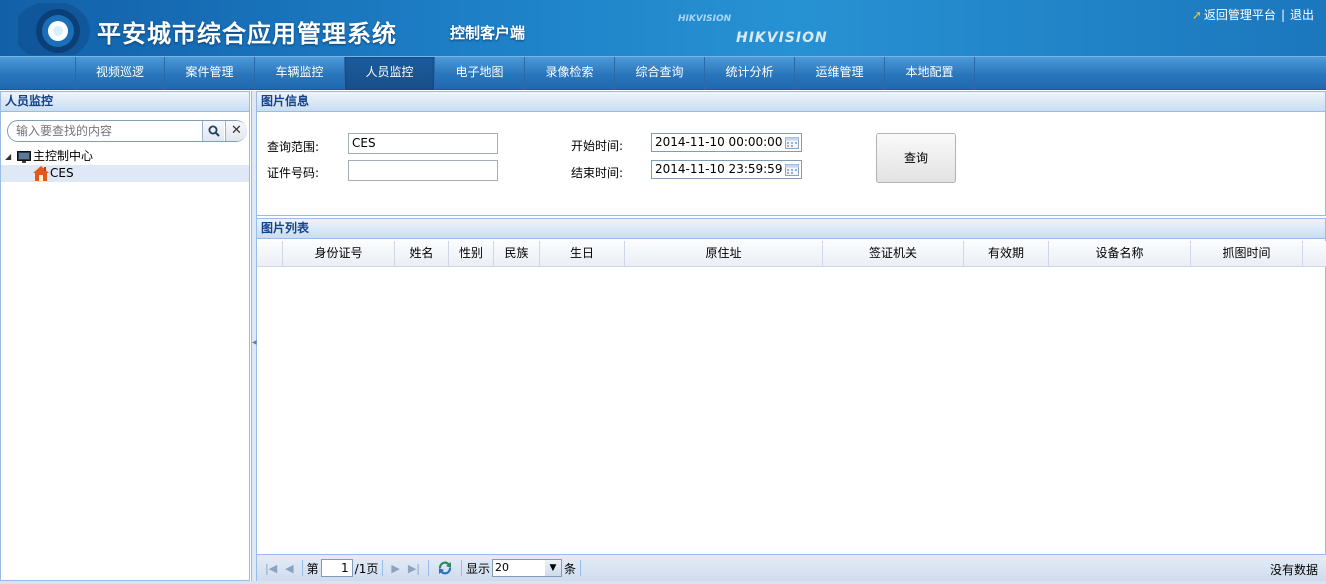 This screenshot has width=1326, height=584. Describe the element at coordinates (120, 73) in the screenshot. I see `nav-item-video-patrol: 视频巡逻` at that location.